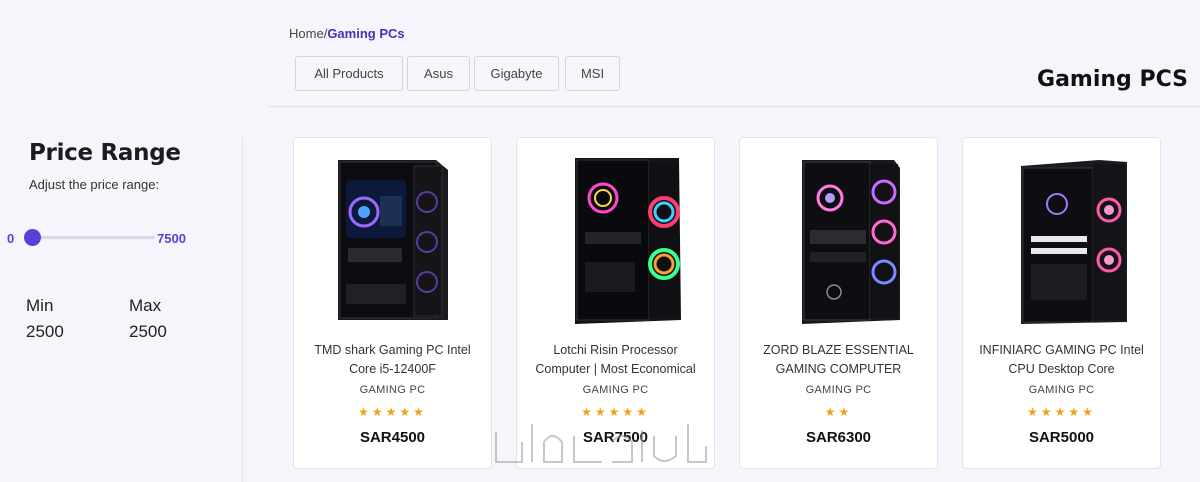 The image size is (1200, 482). What do you see at coordinates (171, 238) in the screenshot?
I see `range-max-label: 7500` at bounding box center [171, 238].